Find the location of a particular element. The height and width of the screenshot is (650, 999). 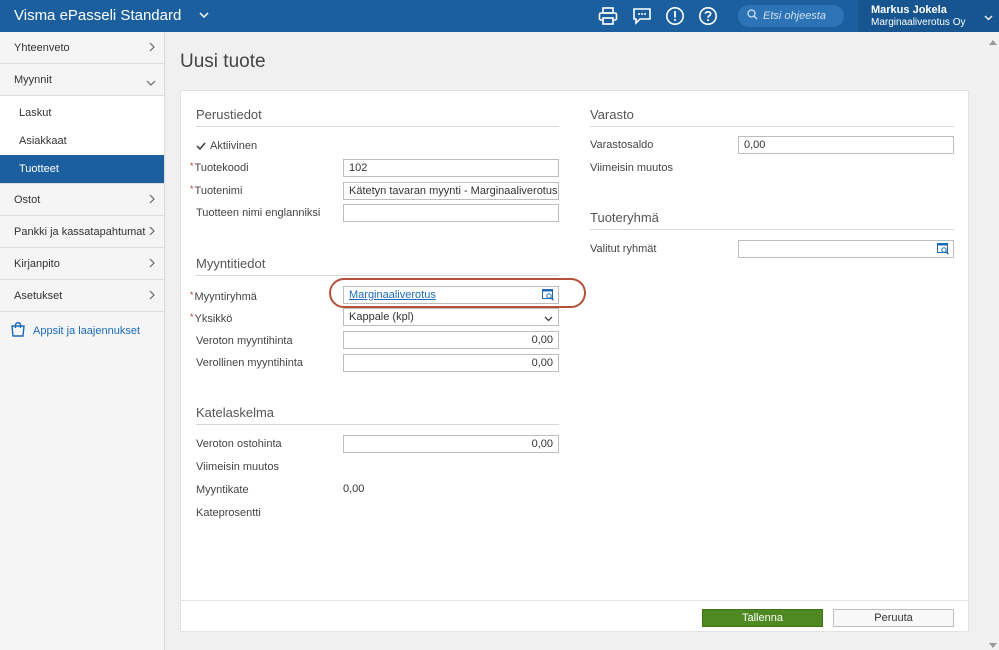

section-katelaskelma: Katelaskelma is located at coordinates (377, 415).